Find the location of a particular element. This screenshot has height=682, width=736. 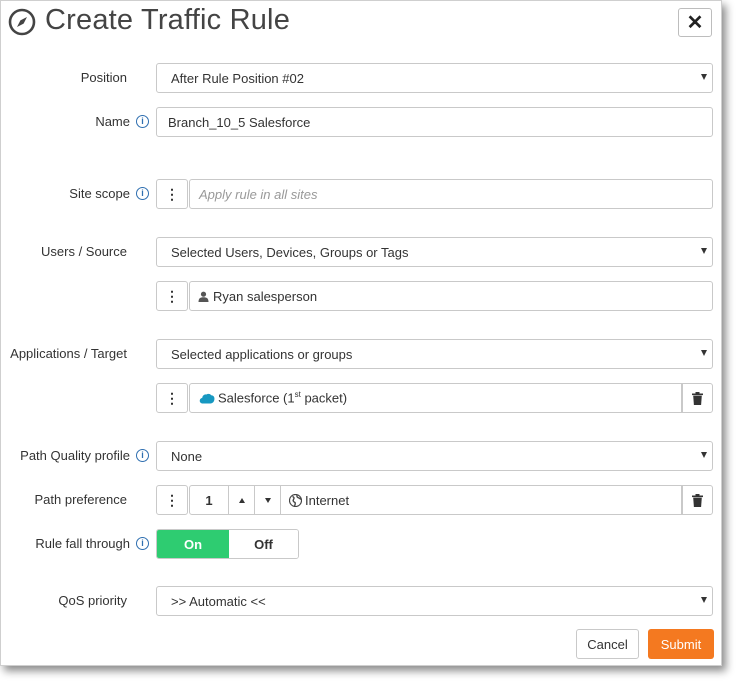

users-source-select-value: Selected Users, Devices, Groups or Tags is located at coordinates (290, 252).